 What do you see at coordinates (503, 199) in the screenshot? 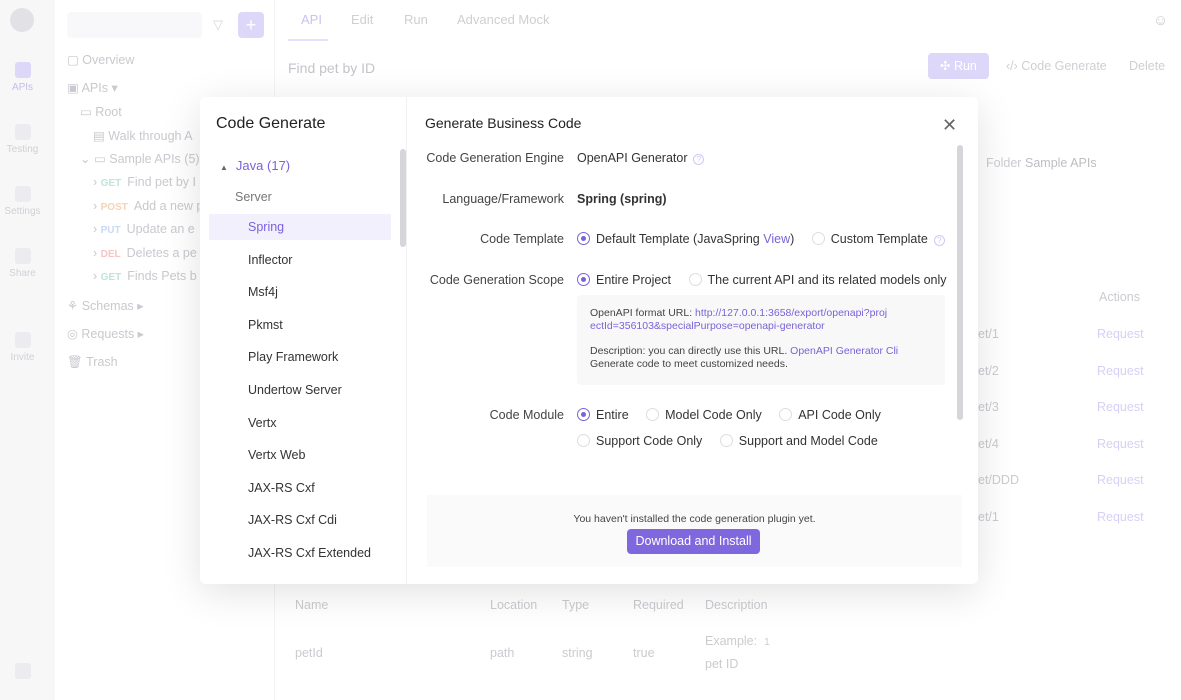
I see `lang-label: Language/Framework` at bounding box center [503, 199].